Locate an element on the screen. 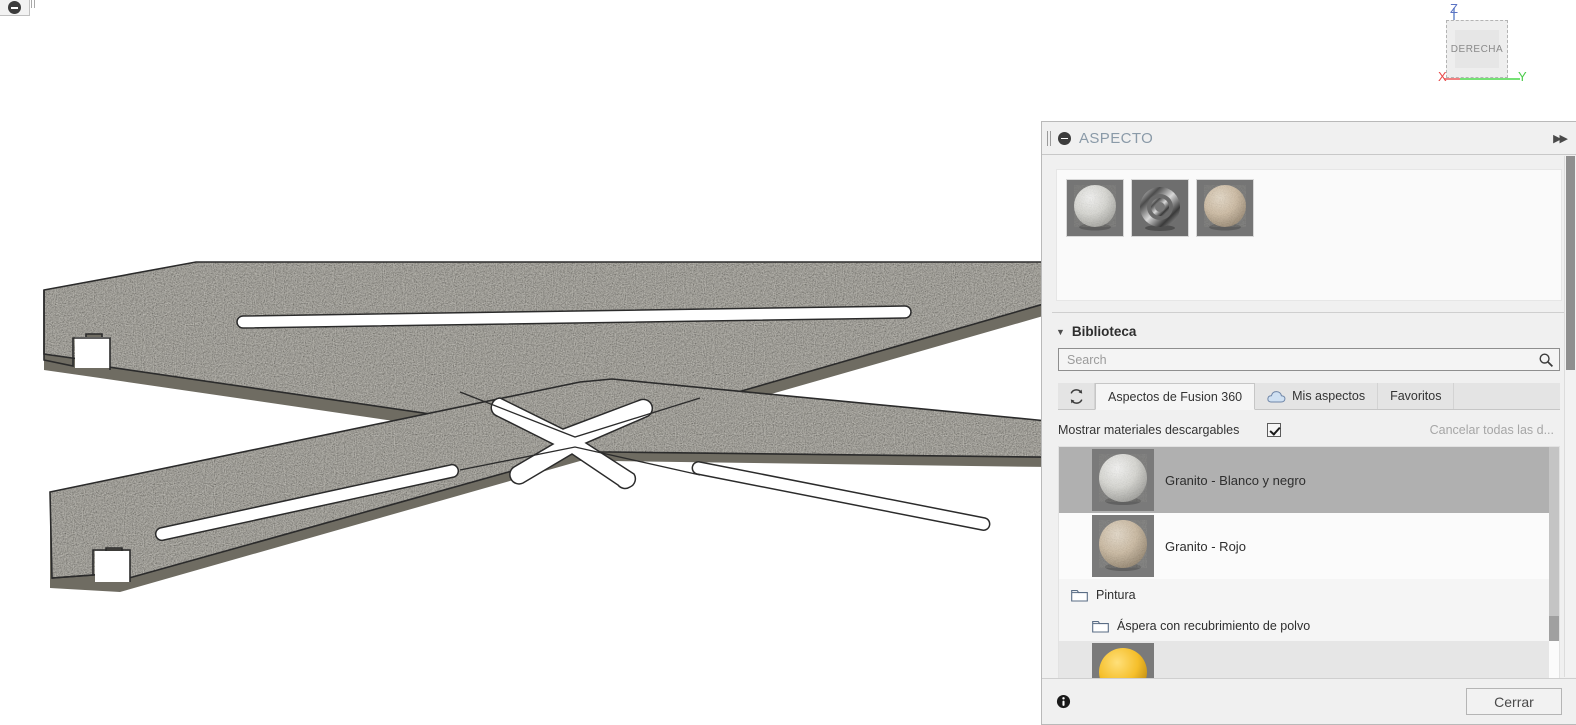  tab-label: Mis aspectos is located at coordinates (1329, 396).